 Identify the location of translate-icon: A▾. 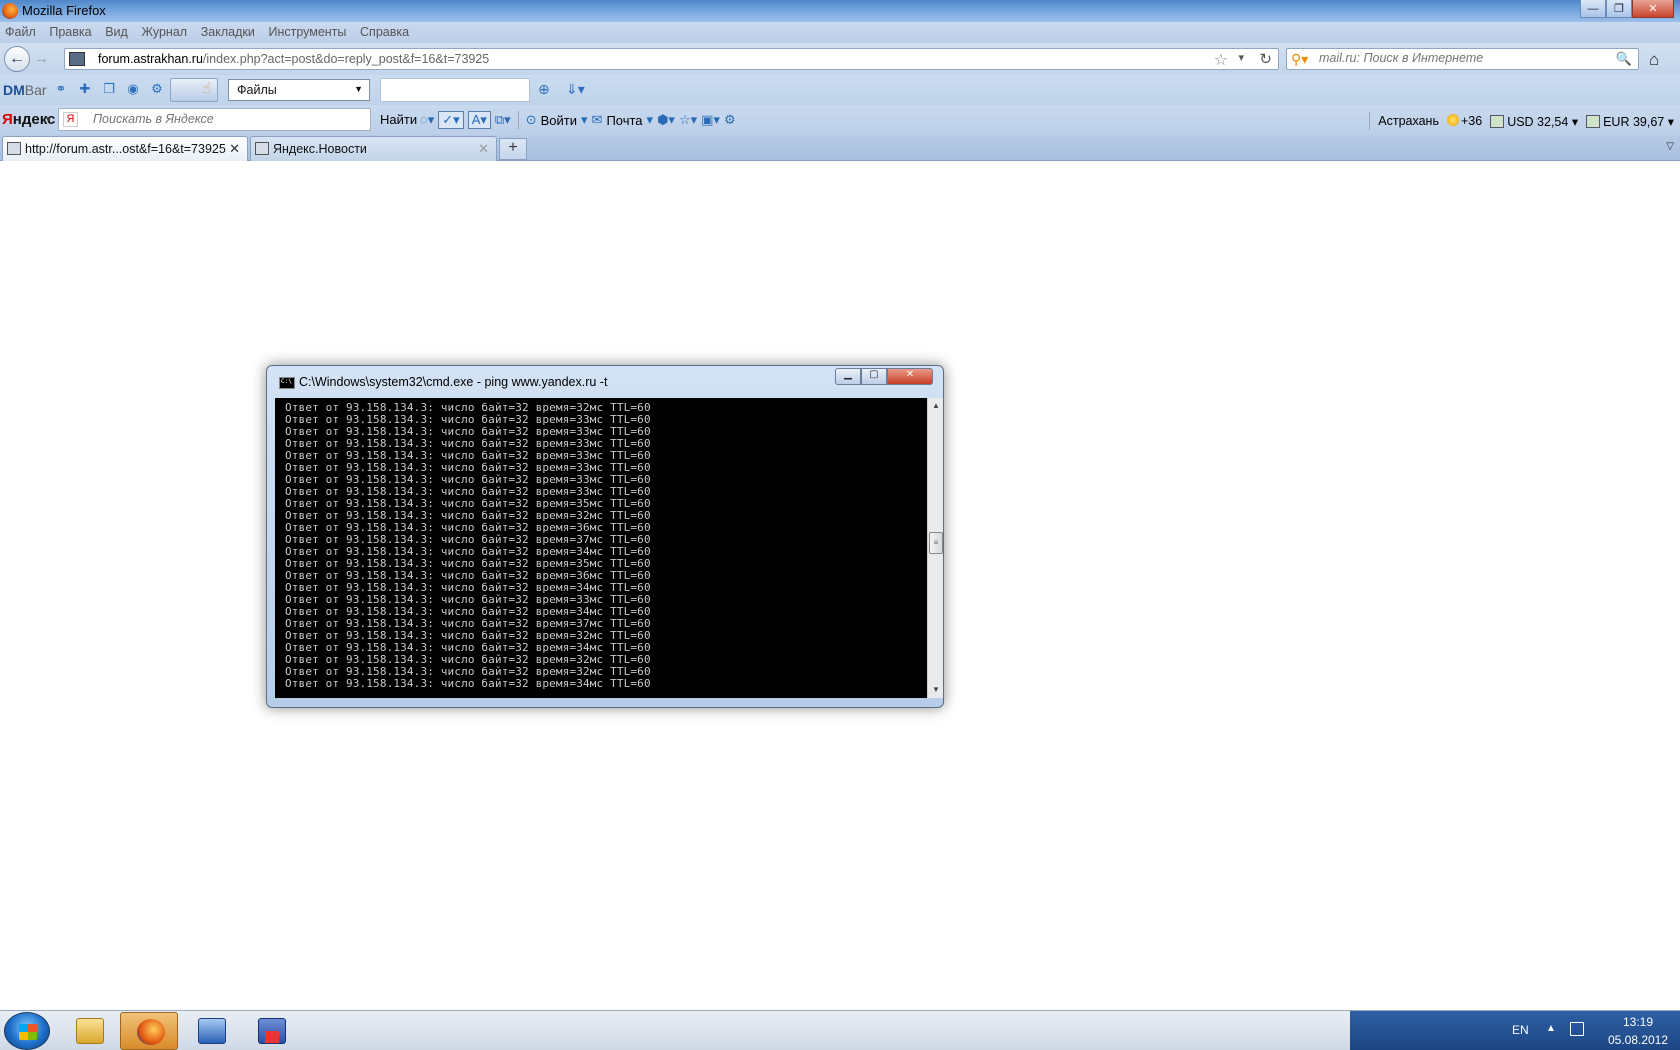
(479, 120).